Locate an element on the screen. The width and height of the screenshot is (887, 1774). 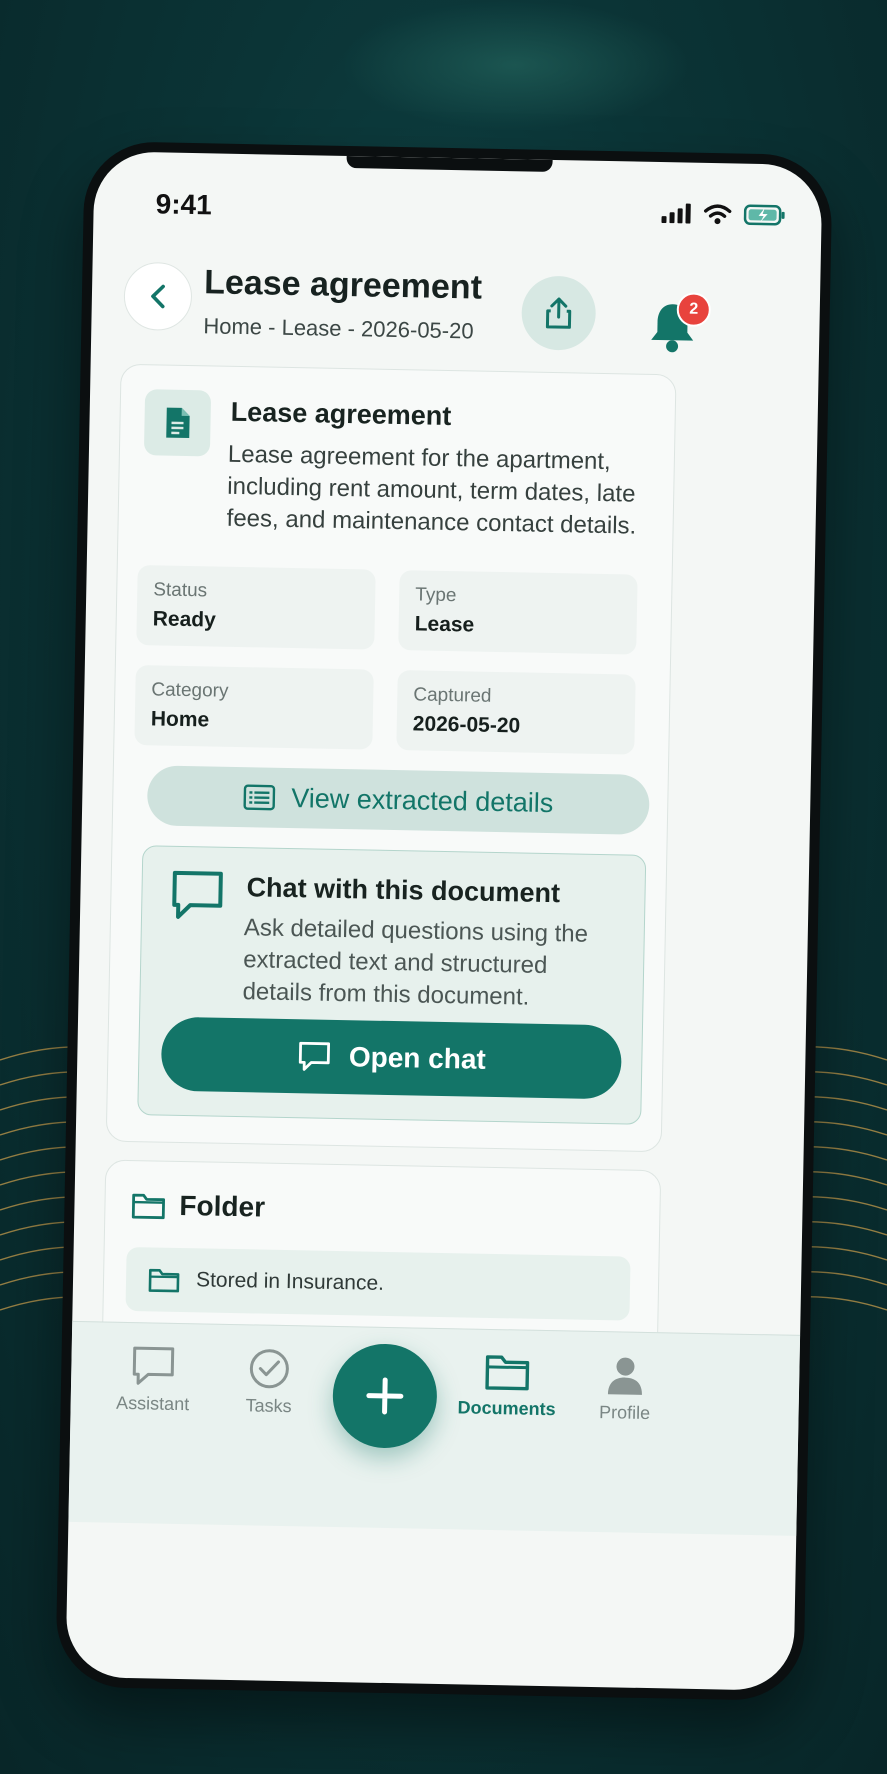
battery-icon is located at coordinates (764, 215).